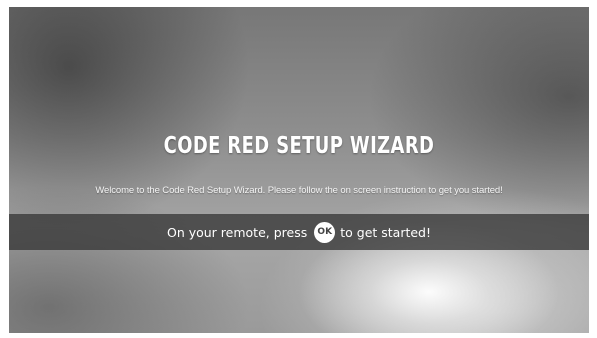 The image size is (597, 338). I want to click on ok-label: OK, so click(325, 232).